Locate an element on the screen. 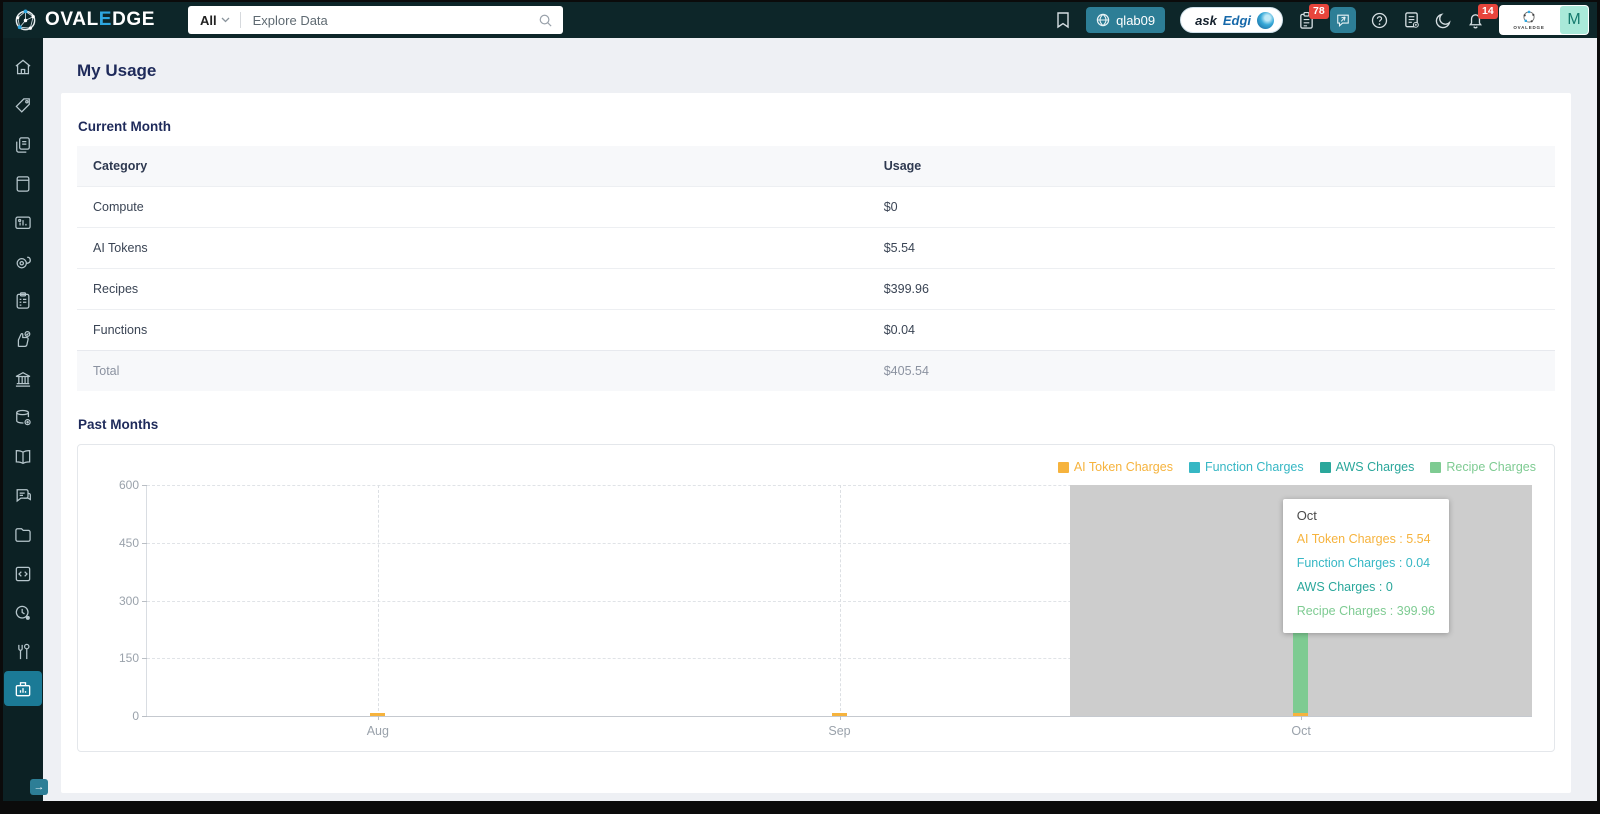 The height and width of the screenshot is (814, 1600). sidebar-expand-button: → is located at coordinates (39, 787).